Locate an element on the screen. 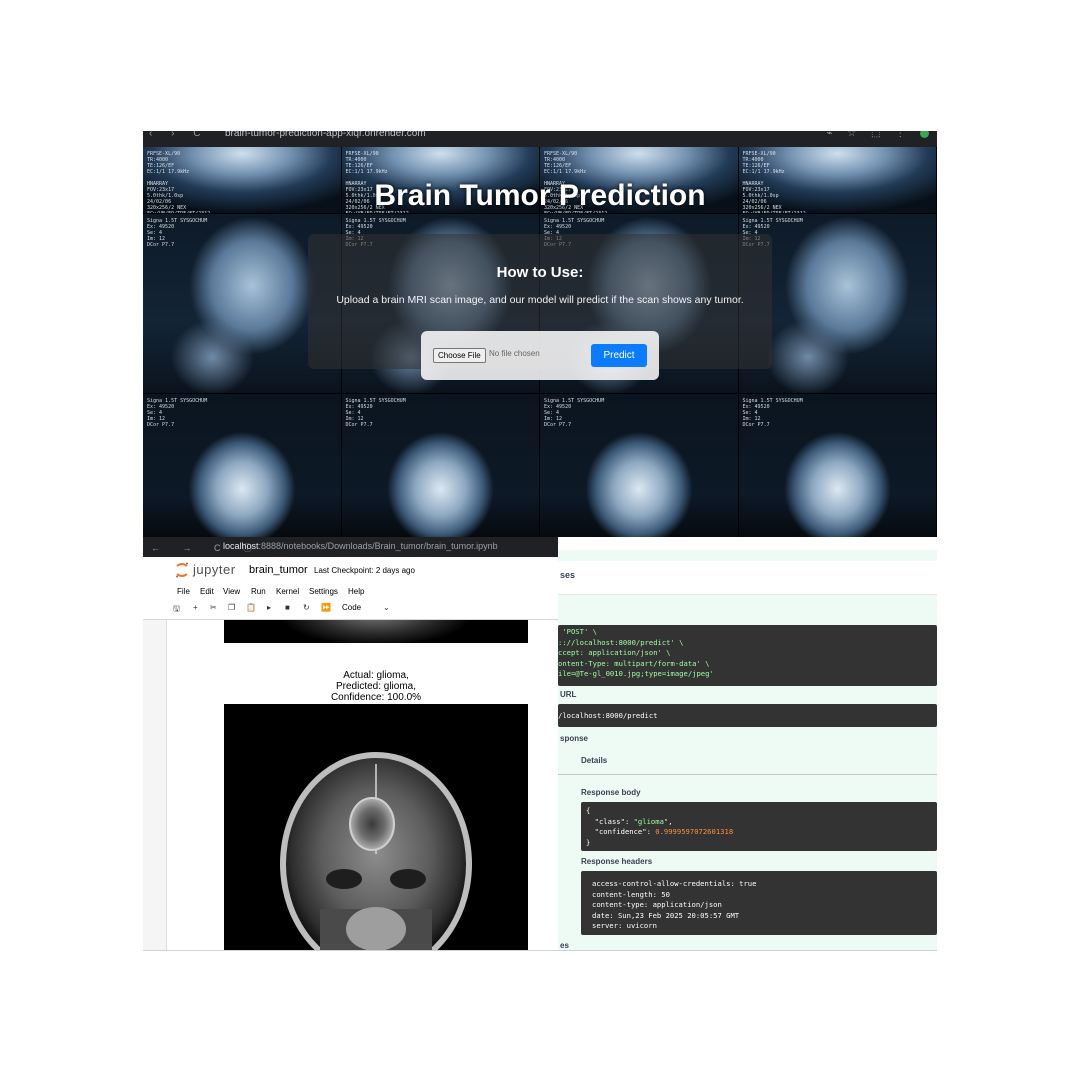 The image size is (1080, 1080). stop-icon: ■ is located at coordinates (287, 607).